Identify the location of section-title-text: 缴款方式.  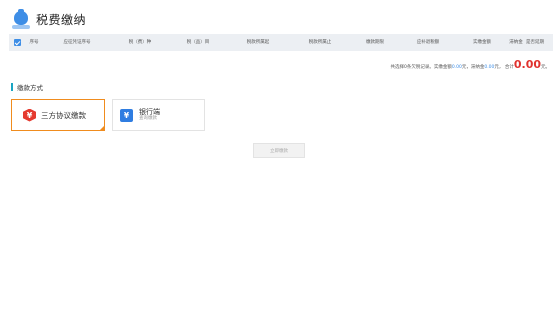
(30, 88).